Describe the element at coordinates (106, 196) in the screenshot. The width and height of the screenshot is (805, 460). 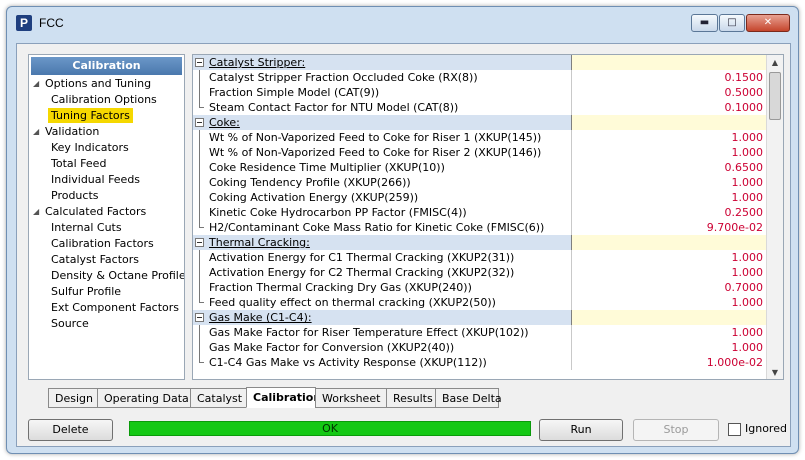
I see `nav-item: Products` at that location.